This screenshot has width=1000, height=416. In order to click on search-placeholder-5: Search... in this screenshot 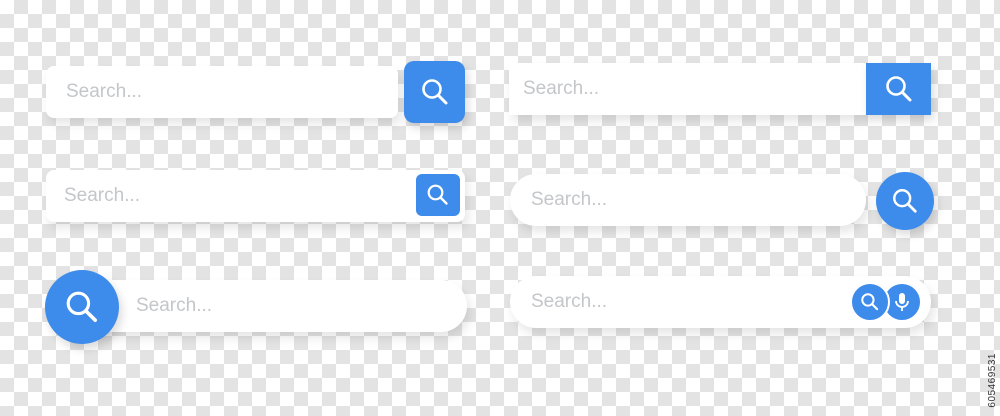, I will do `click(174, 305)`.